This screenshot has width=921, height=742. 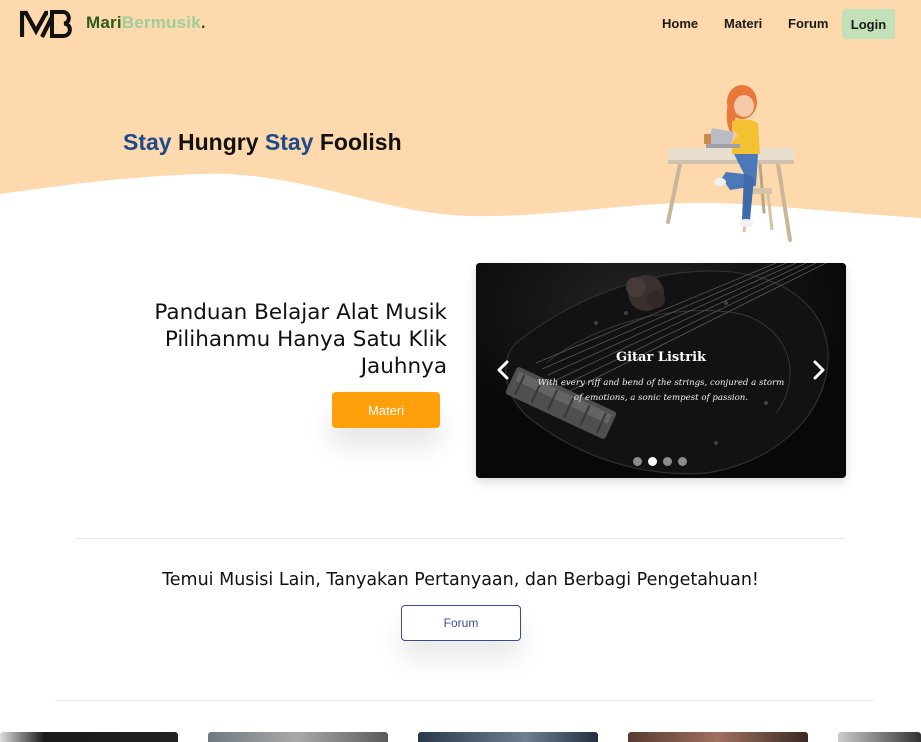 What do you see at coordinates (460, 24) in the screenshot?
I see `navbar: MariBermusik. Home Materi Forum Login` at bounding box center [460, 24].